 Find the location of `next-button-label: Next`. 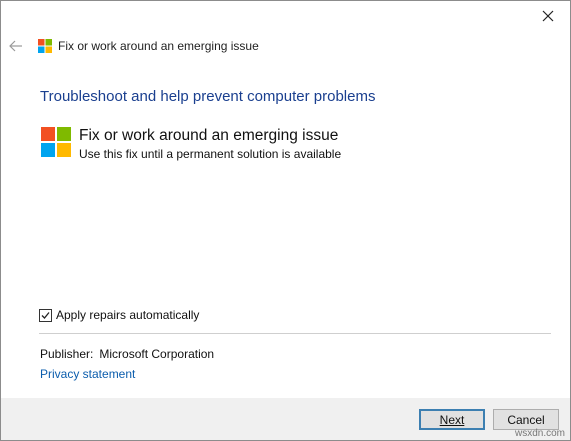

next-button-label: Next is located at coordinates (452, 419).